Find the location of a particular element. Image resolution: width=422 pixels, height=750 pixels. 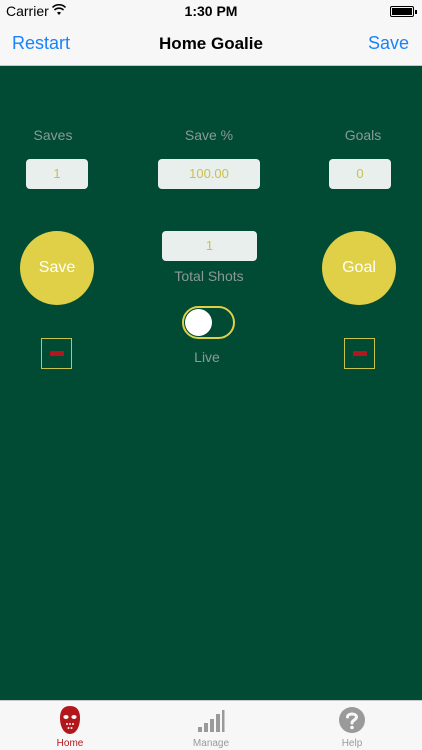

question-icon is located at coordinates (352, 720).